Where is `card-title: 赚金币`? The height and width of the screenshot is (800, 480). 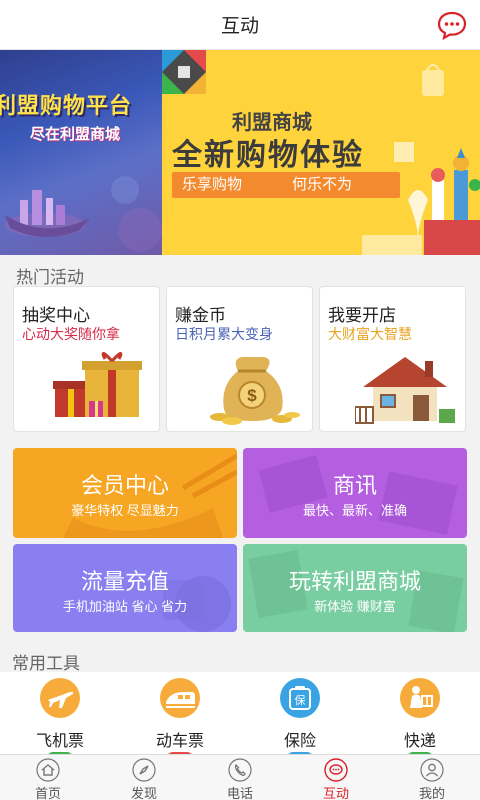
card-title: 赚金币 is located at coordinates (200, 315).